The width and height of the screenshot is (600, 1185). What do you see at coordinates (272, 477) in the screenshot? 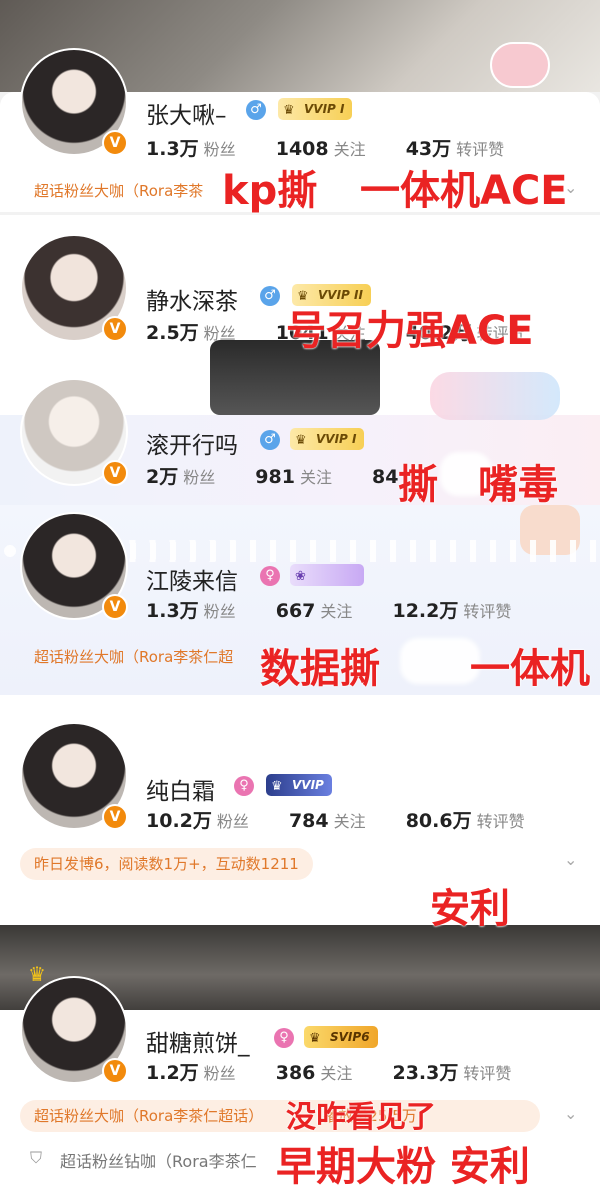
I see `user-stats: 2万 粉丝 981 关注 84` at bounding box center [272, 477].